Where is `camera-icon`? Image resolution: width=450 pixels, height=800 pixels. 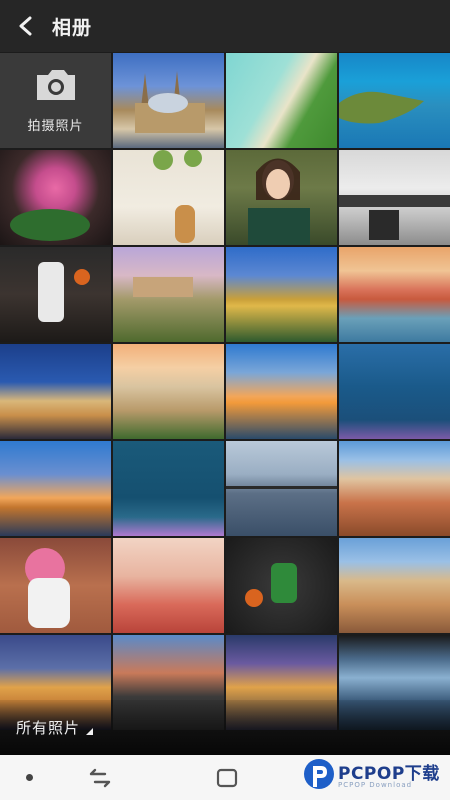 camera-icon is located at coordinates (56, 85).